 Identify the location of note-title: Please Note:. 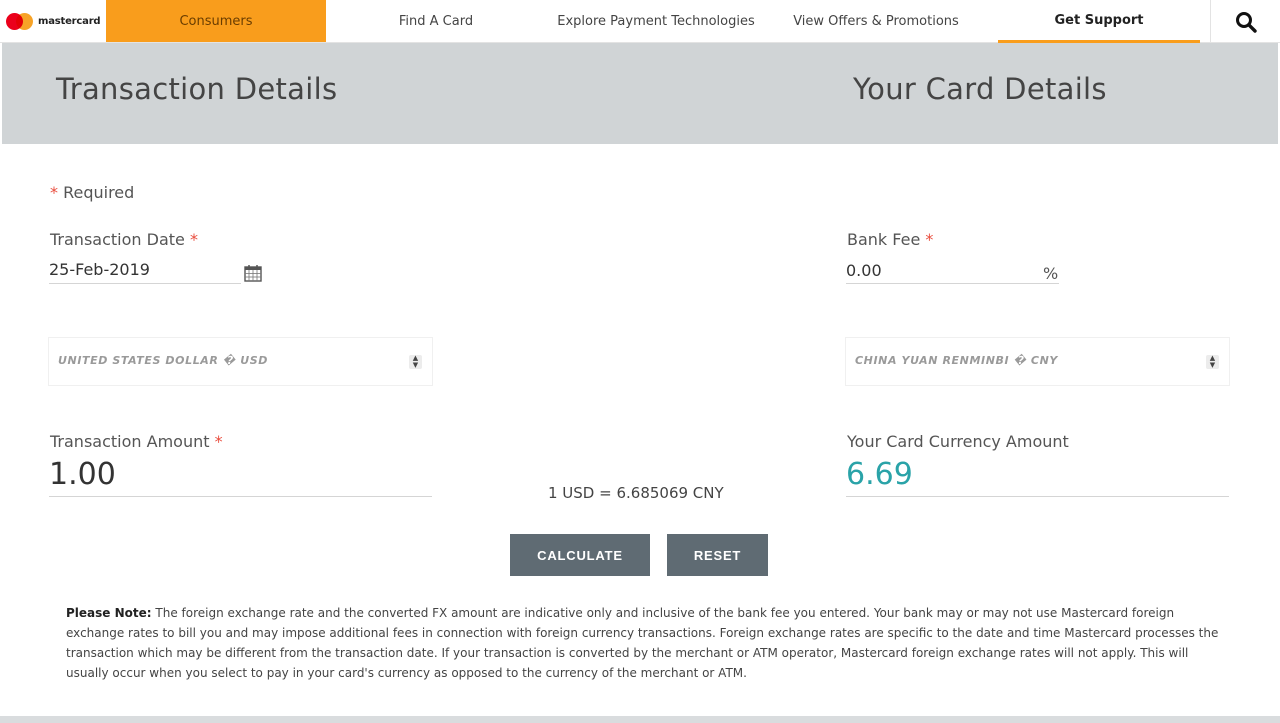
(109, 613).